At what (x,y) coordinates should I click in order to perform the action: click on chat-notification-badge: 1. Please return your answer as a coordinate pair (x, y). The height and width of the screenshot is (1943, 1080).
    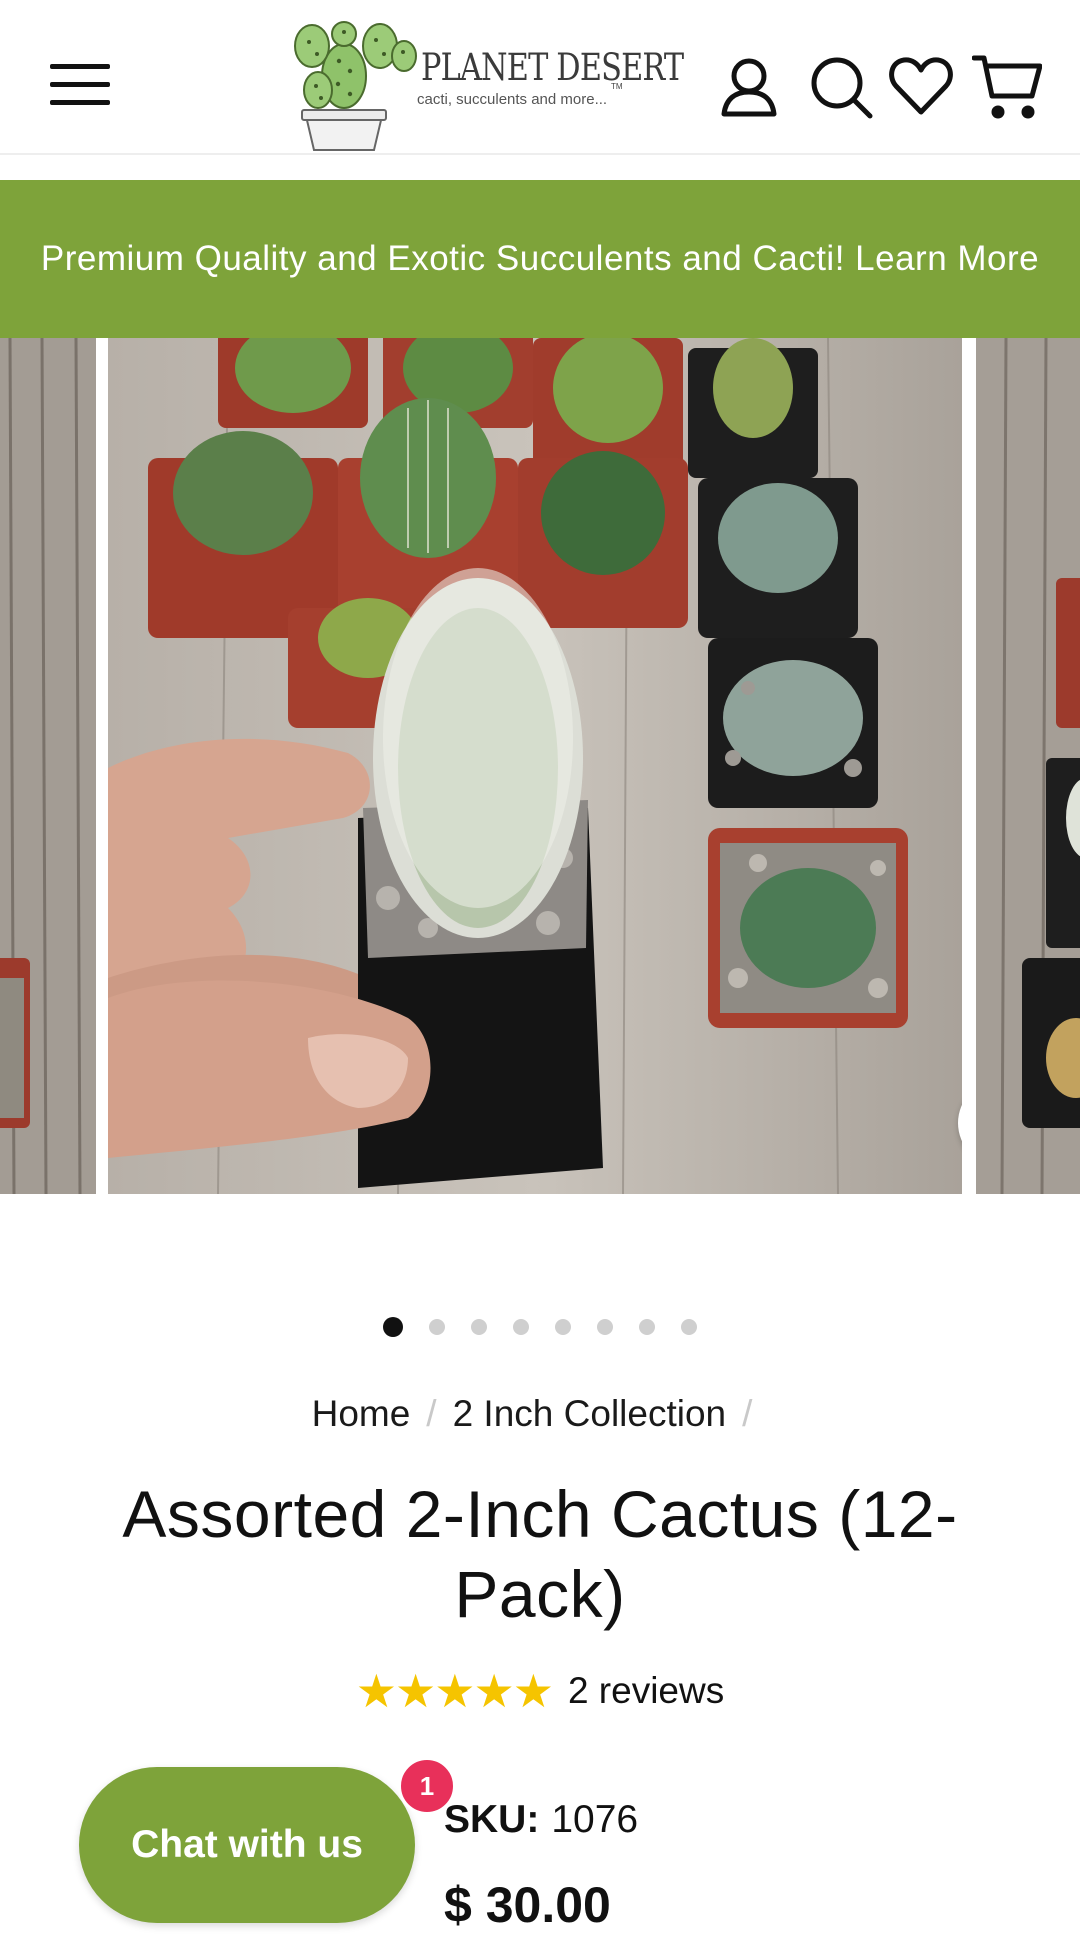
    Looking at the image, I should click on (427, 1786).